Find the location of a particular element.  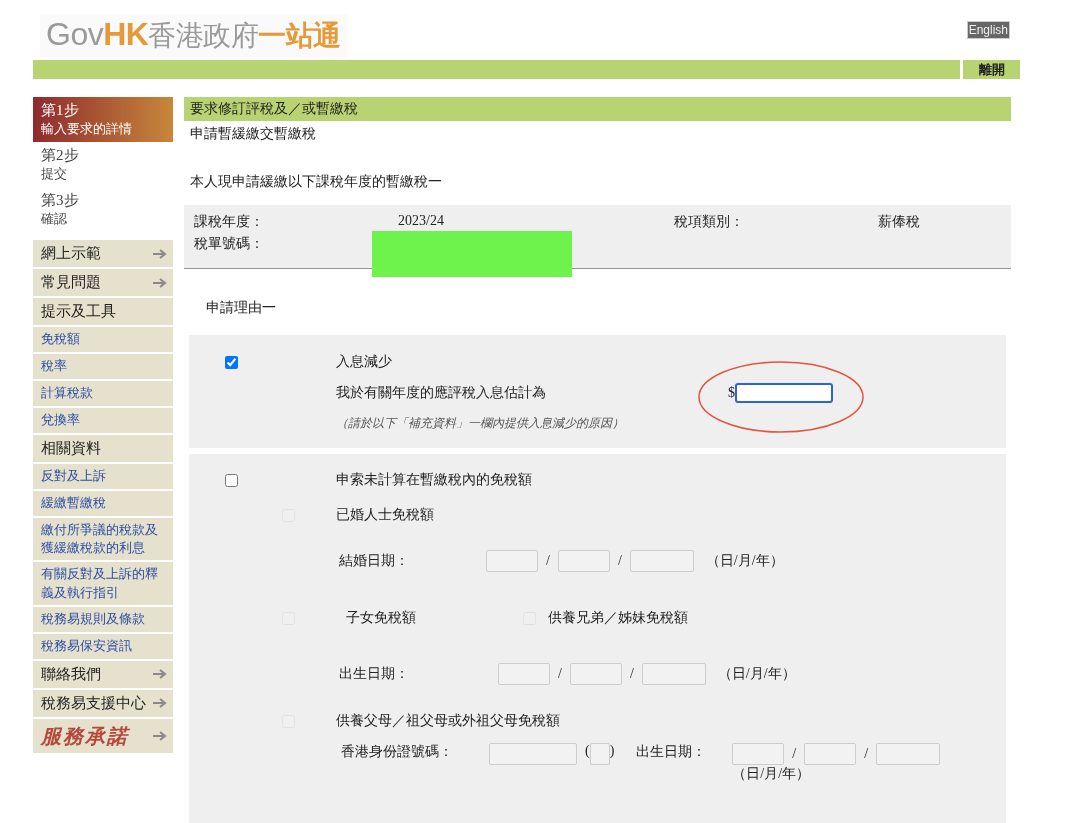

sidebar-label: 計算稅款 is located at coordinates (67, 393).